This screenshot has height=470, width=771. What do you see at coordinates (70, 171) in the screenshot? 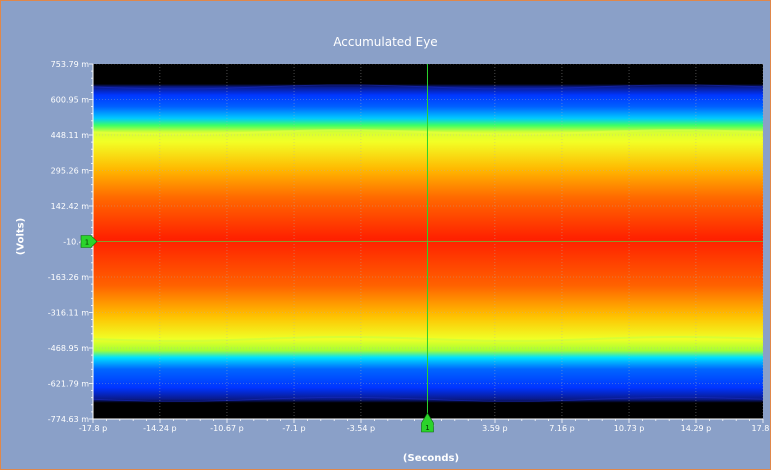
I see `y-tick-label: 295.26 m` at bounding box center [70, 171].